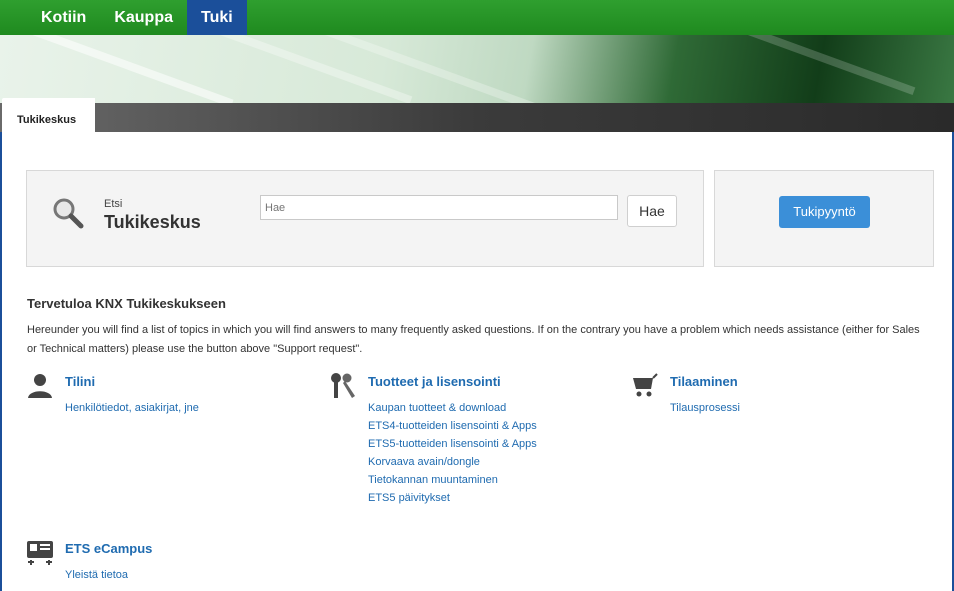 This screenshot has height=591, width=954. Describe the element at coordinates (498, 444) in the screenshot. I see `category-link: ETS5-tuotteiden lisensointi & Apps` at that location.